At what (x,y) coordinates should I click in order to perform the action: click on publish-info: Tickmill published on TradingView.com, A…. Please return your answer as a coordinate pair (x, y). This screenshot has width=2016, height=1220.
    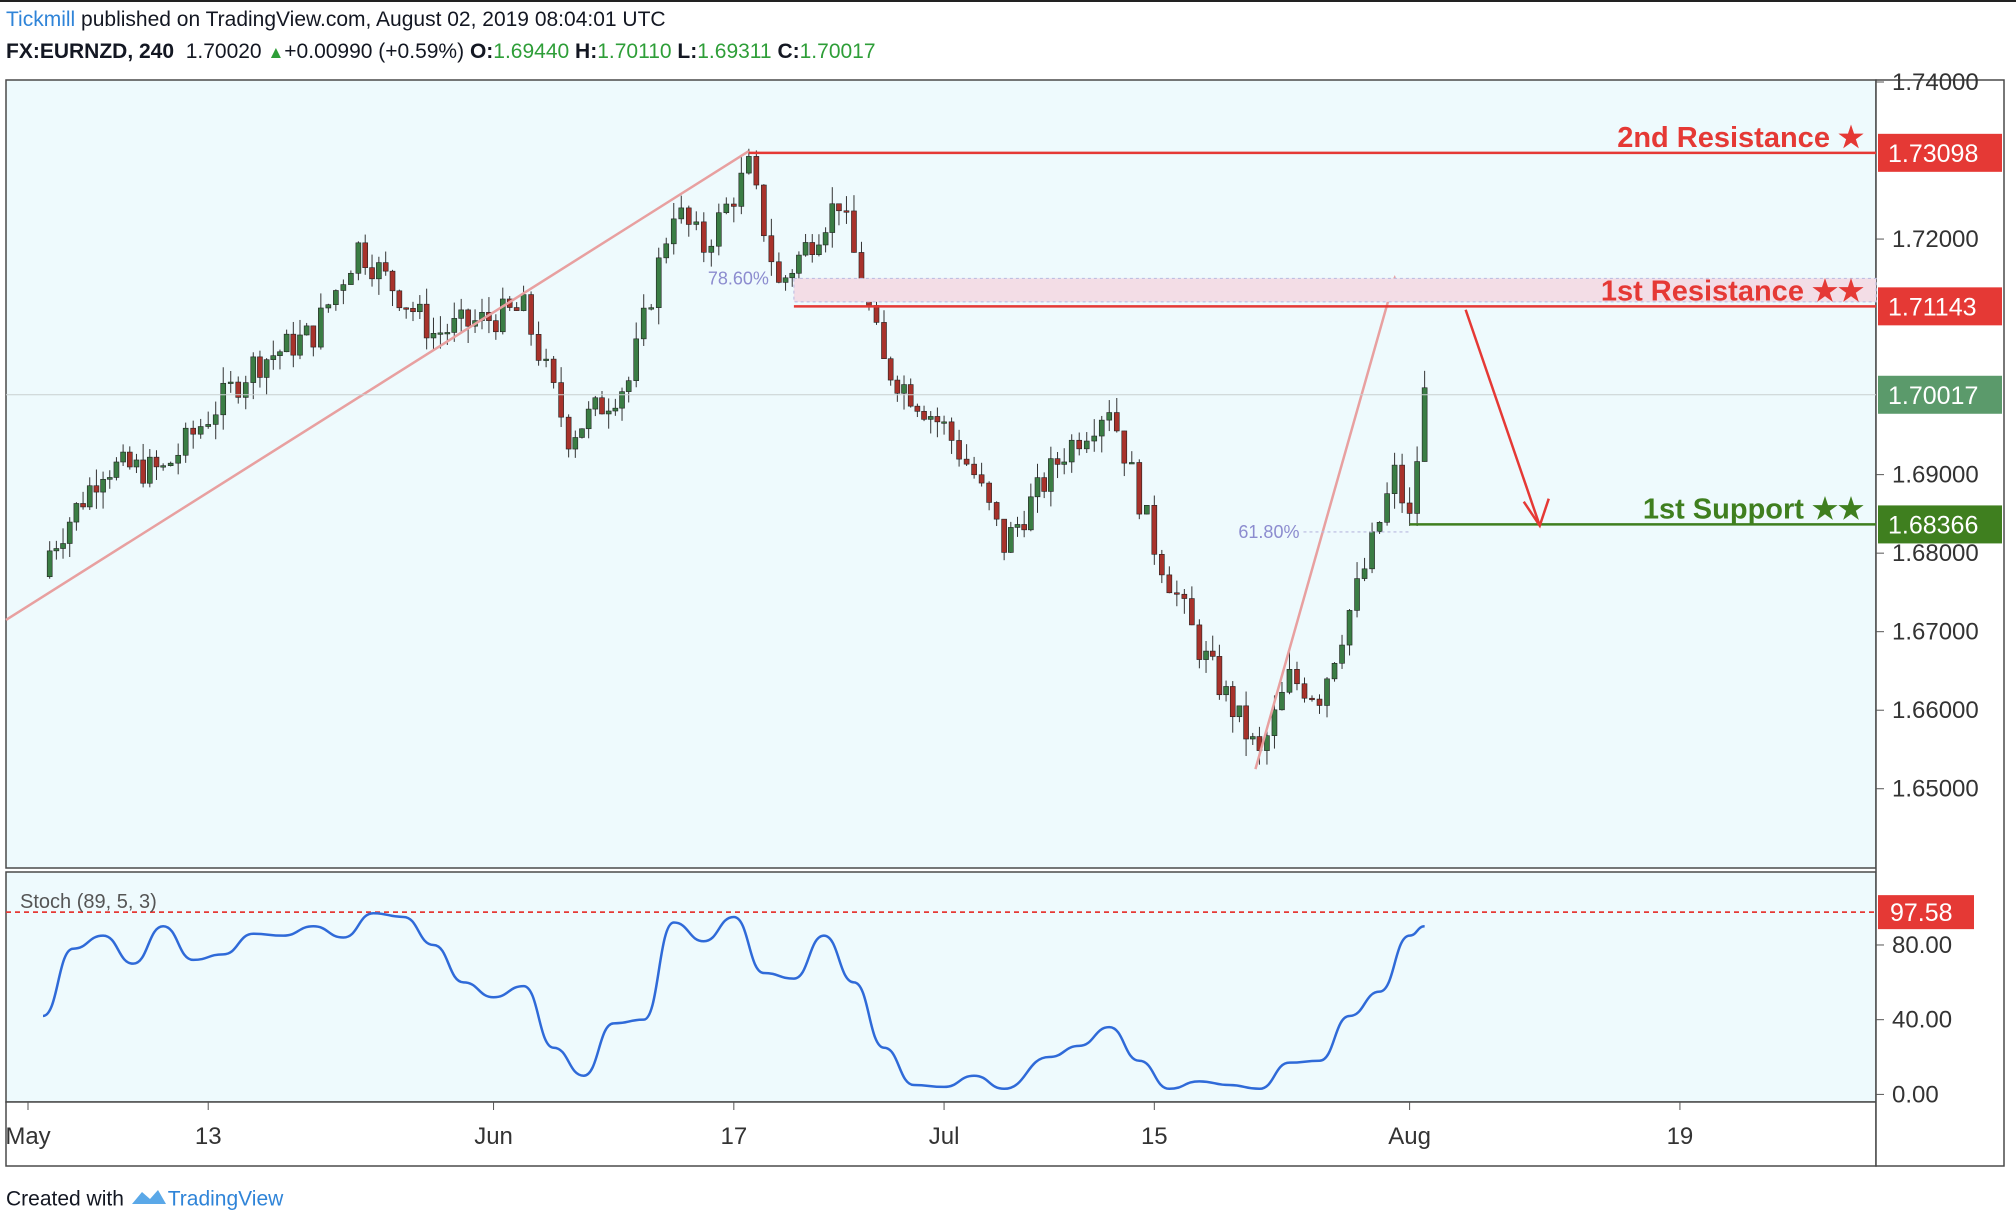
    Looking at the image, I should click on (336, 20).